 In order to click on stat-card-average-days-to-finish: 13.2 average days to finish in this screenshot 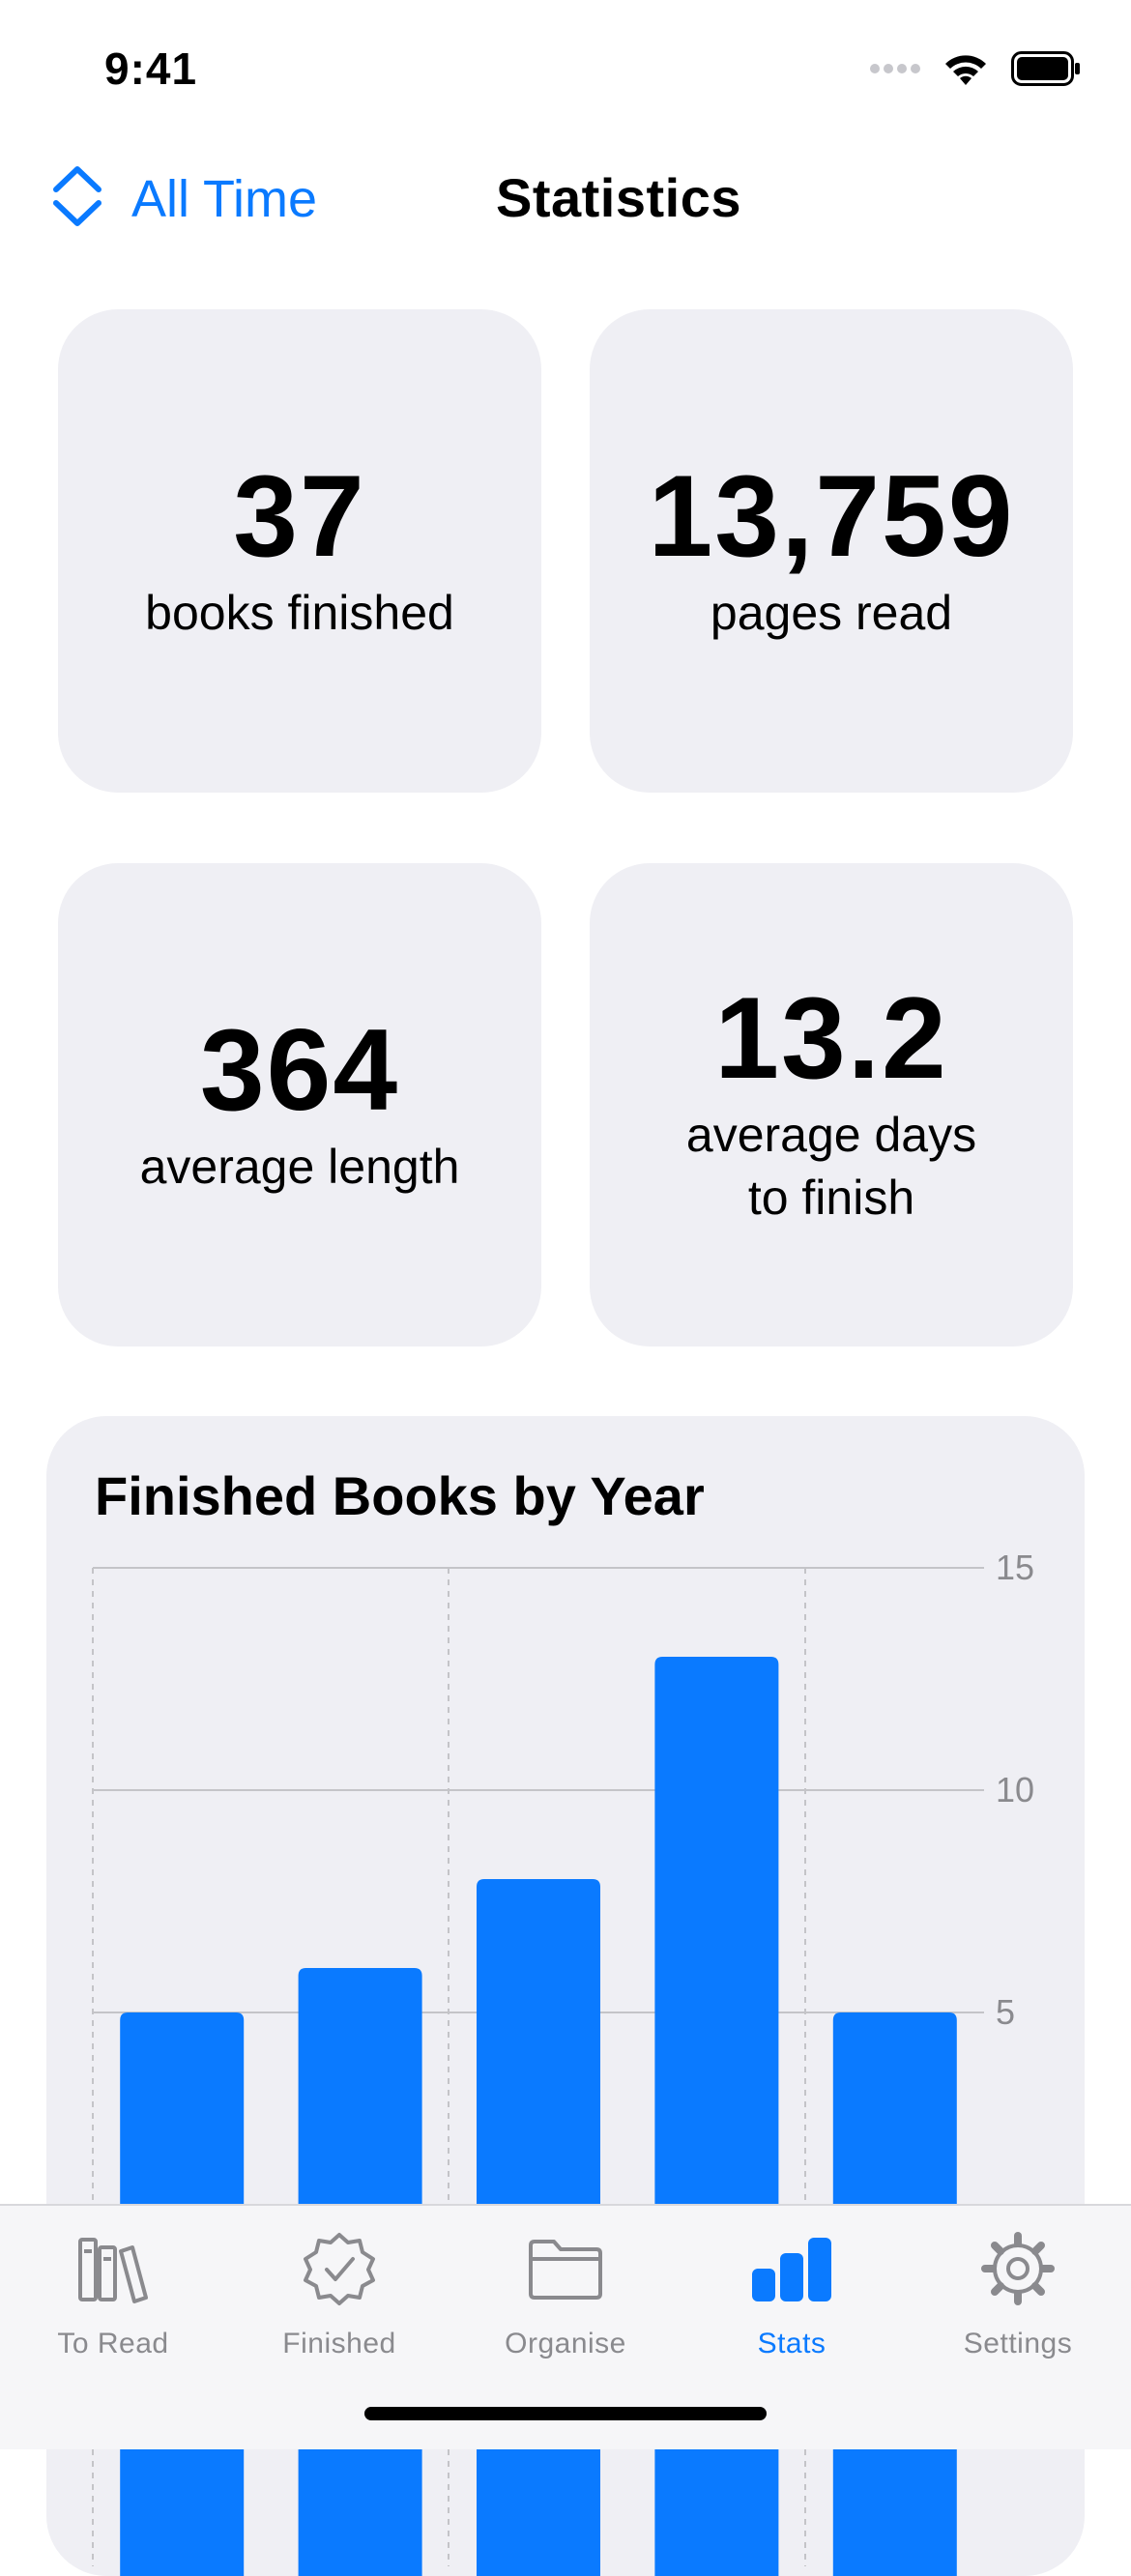, I will do `click(831, 1104)`.